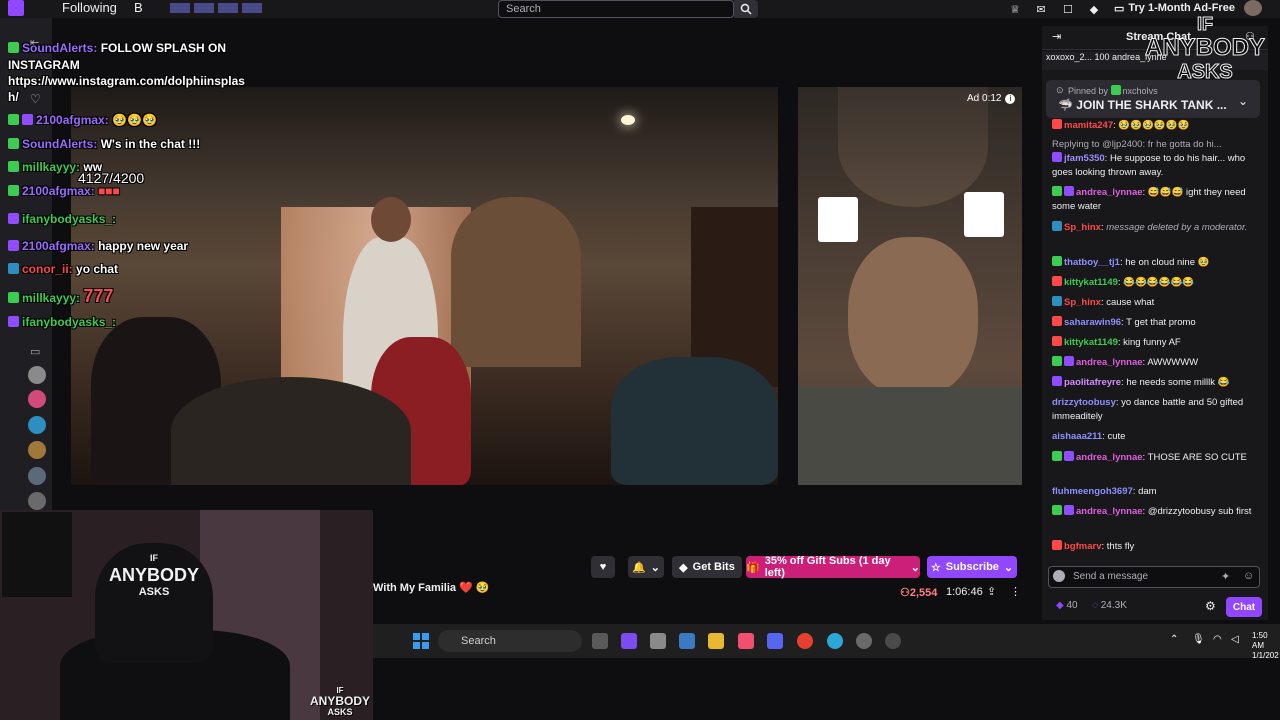  What do you see at coordinates (603, 567) in the screenshot?
I see `follow-button: ♥` at bounding box center [603, 567].